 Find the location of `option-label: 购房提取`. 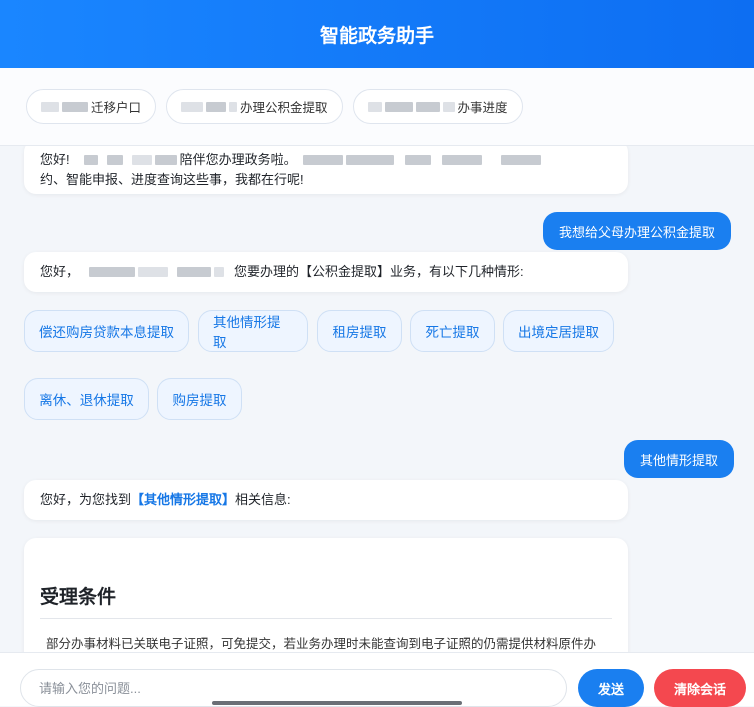

option-label: 购房提取 is located at coordinates (199, 400).